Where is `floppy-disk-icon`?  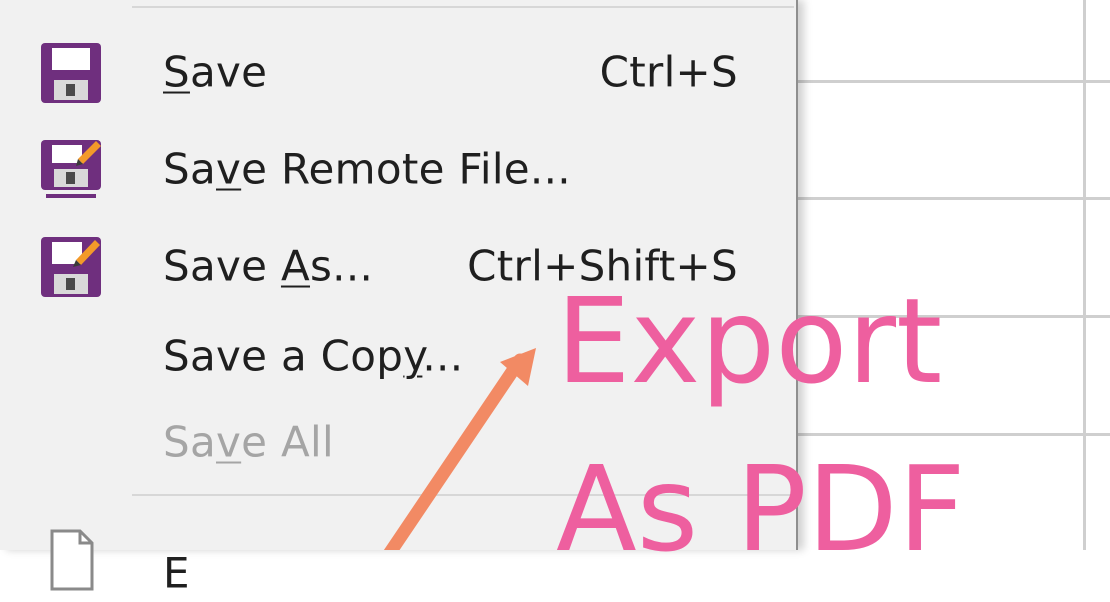 floppy-disk-icon is located at coordinates (71, 73).